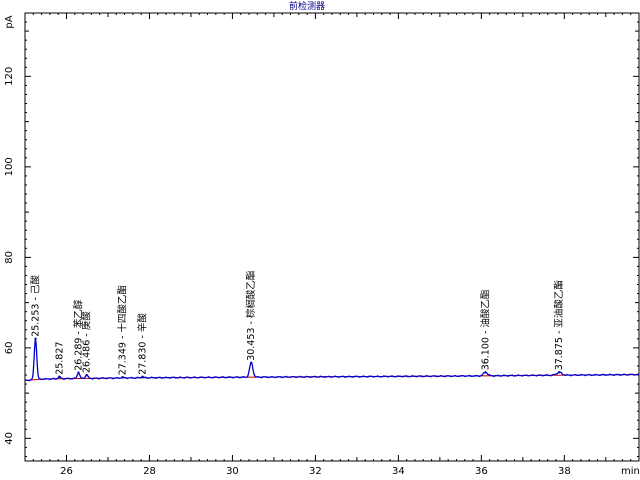  I want to click on x-tick-label: 30, so click(232, 471).